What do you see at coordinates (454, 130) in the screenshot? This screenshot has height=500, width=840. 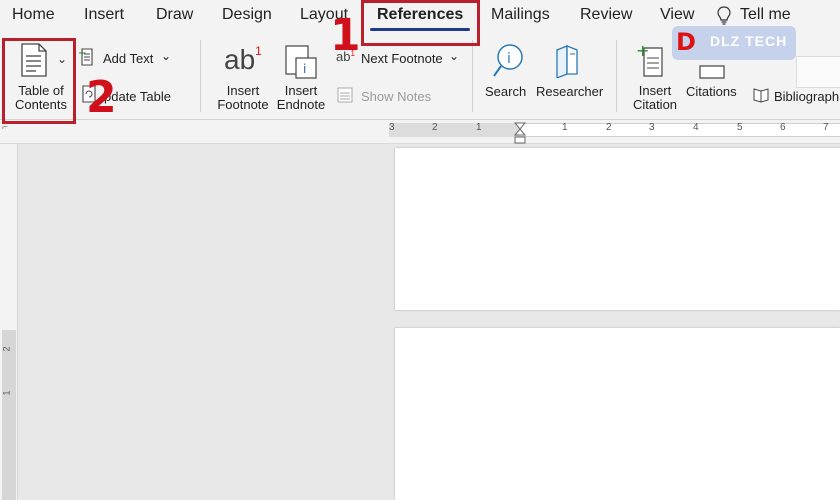 I see `ruler-margin-area` at bounding box center [454, 130].